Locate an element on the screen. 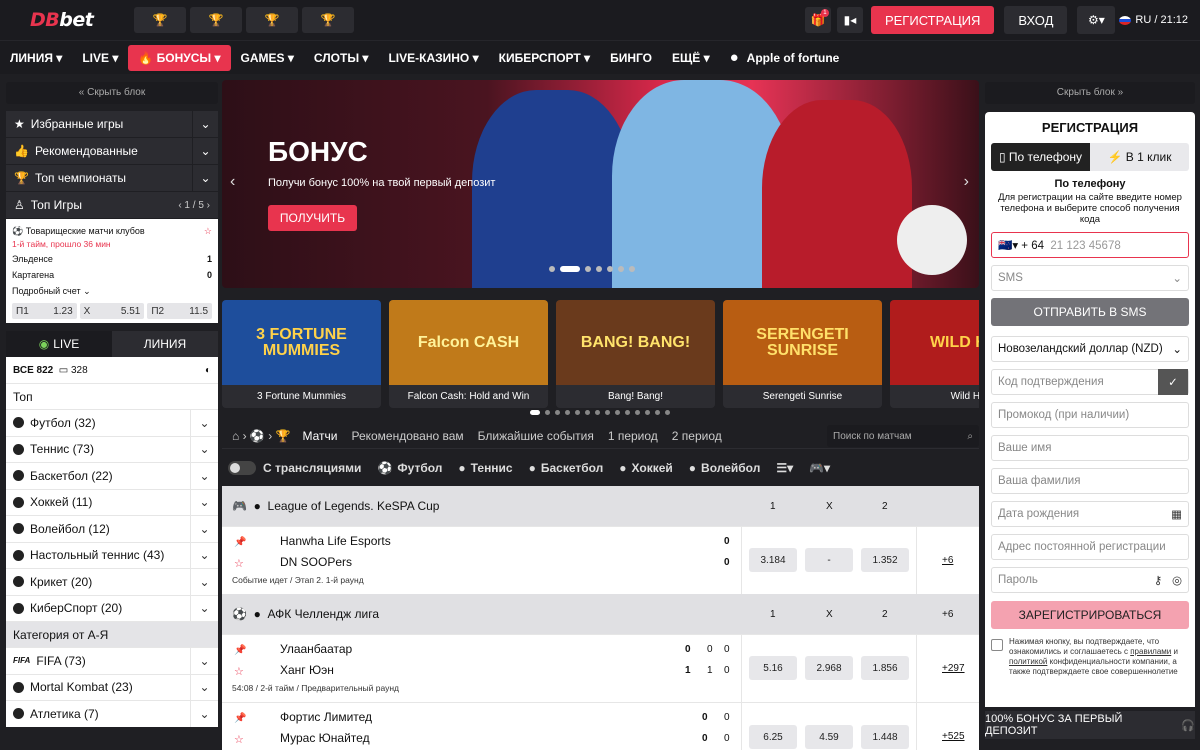 This screenshot has height=750, width=1200. logo: DBbet is located at coordinates (80, 20).